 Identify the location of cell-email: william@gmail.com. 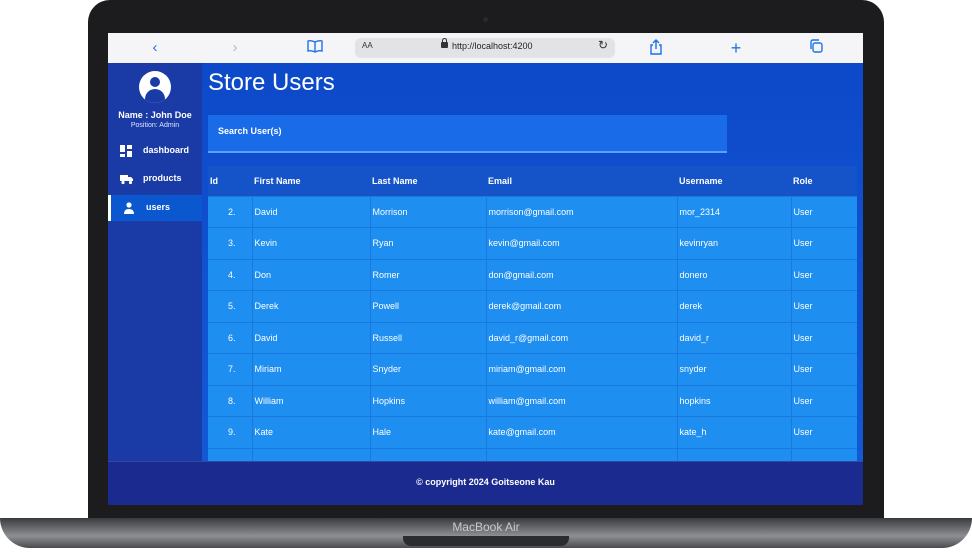
(582, 401).